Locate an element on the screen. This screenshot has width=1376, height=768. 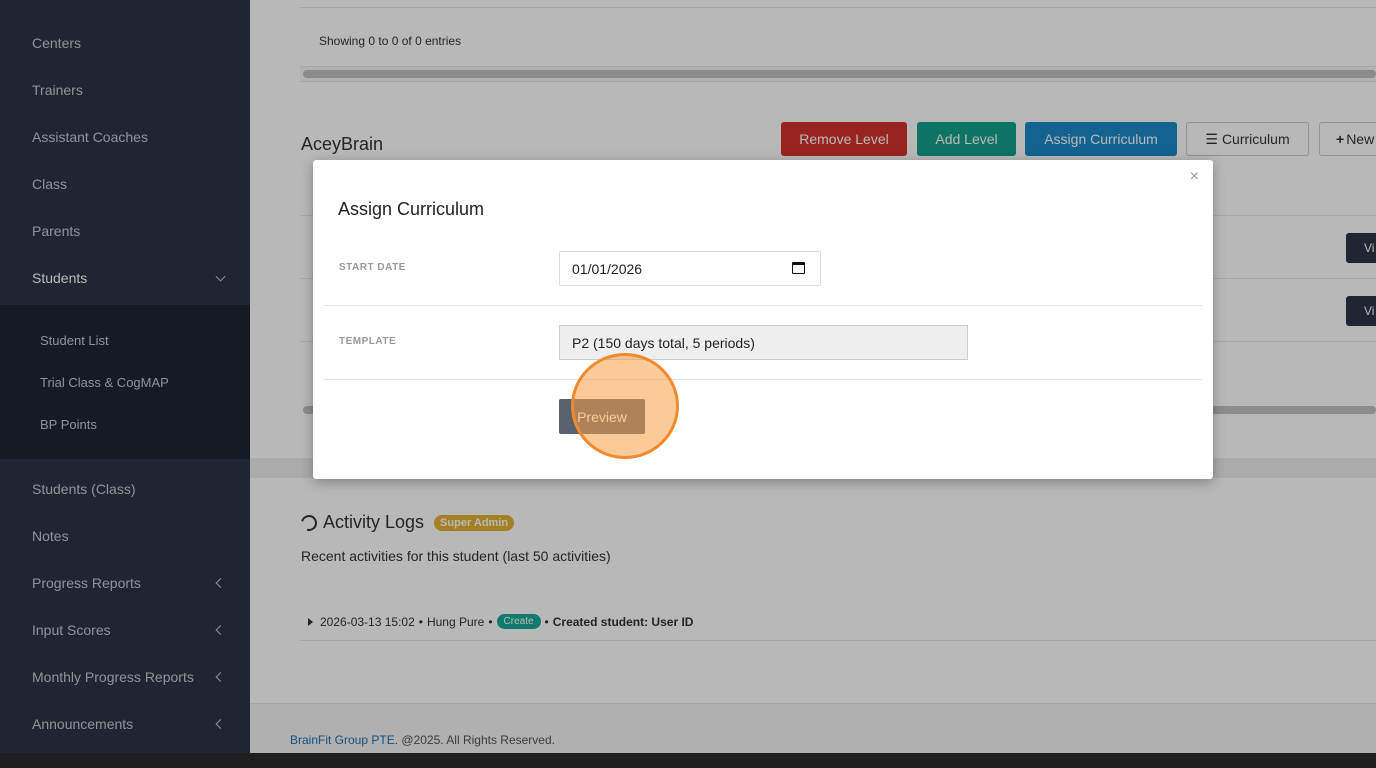
template-label: TEMPLATE is located at coordinates (368, 341).